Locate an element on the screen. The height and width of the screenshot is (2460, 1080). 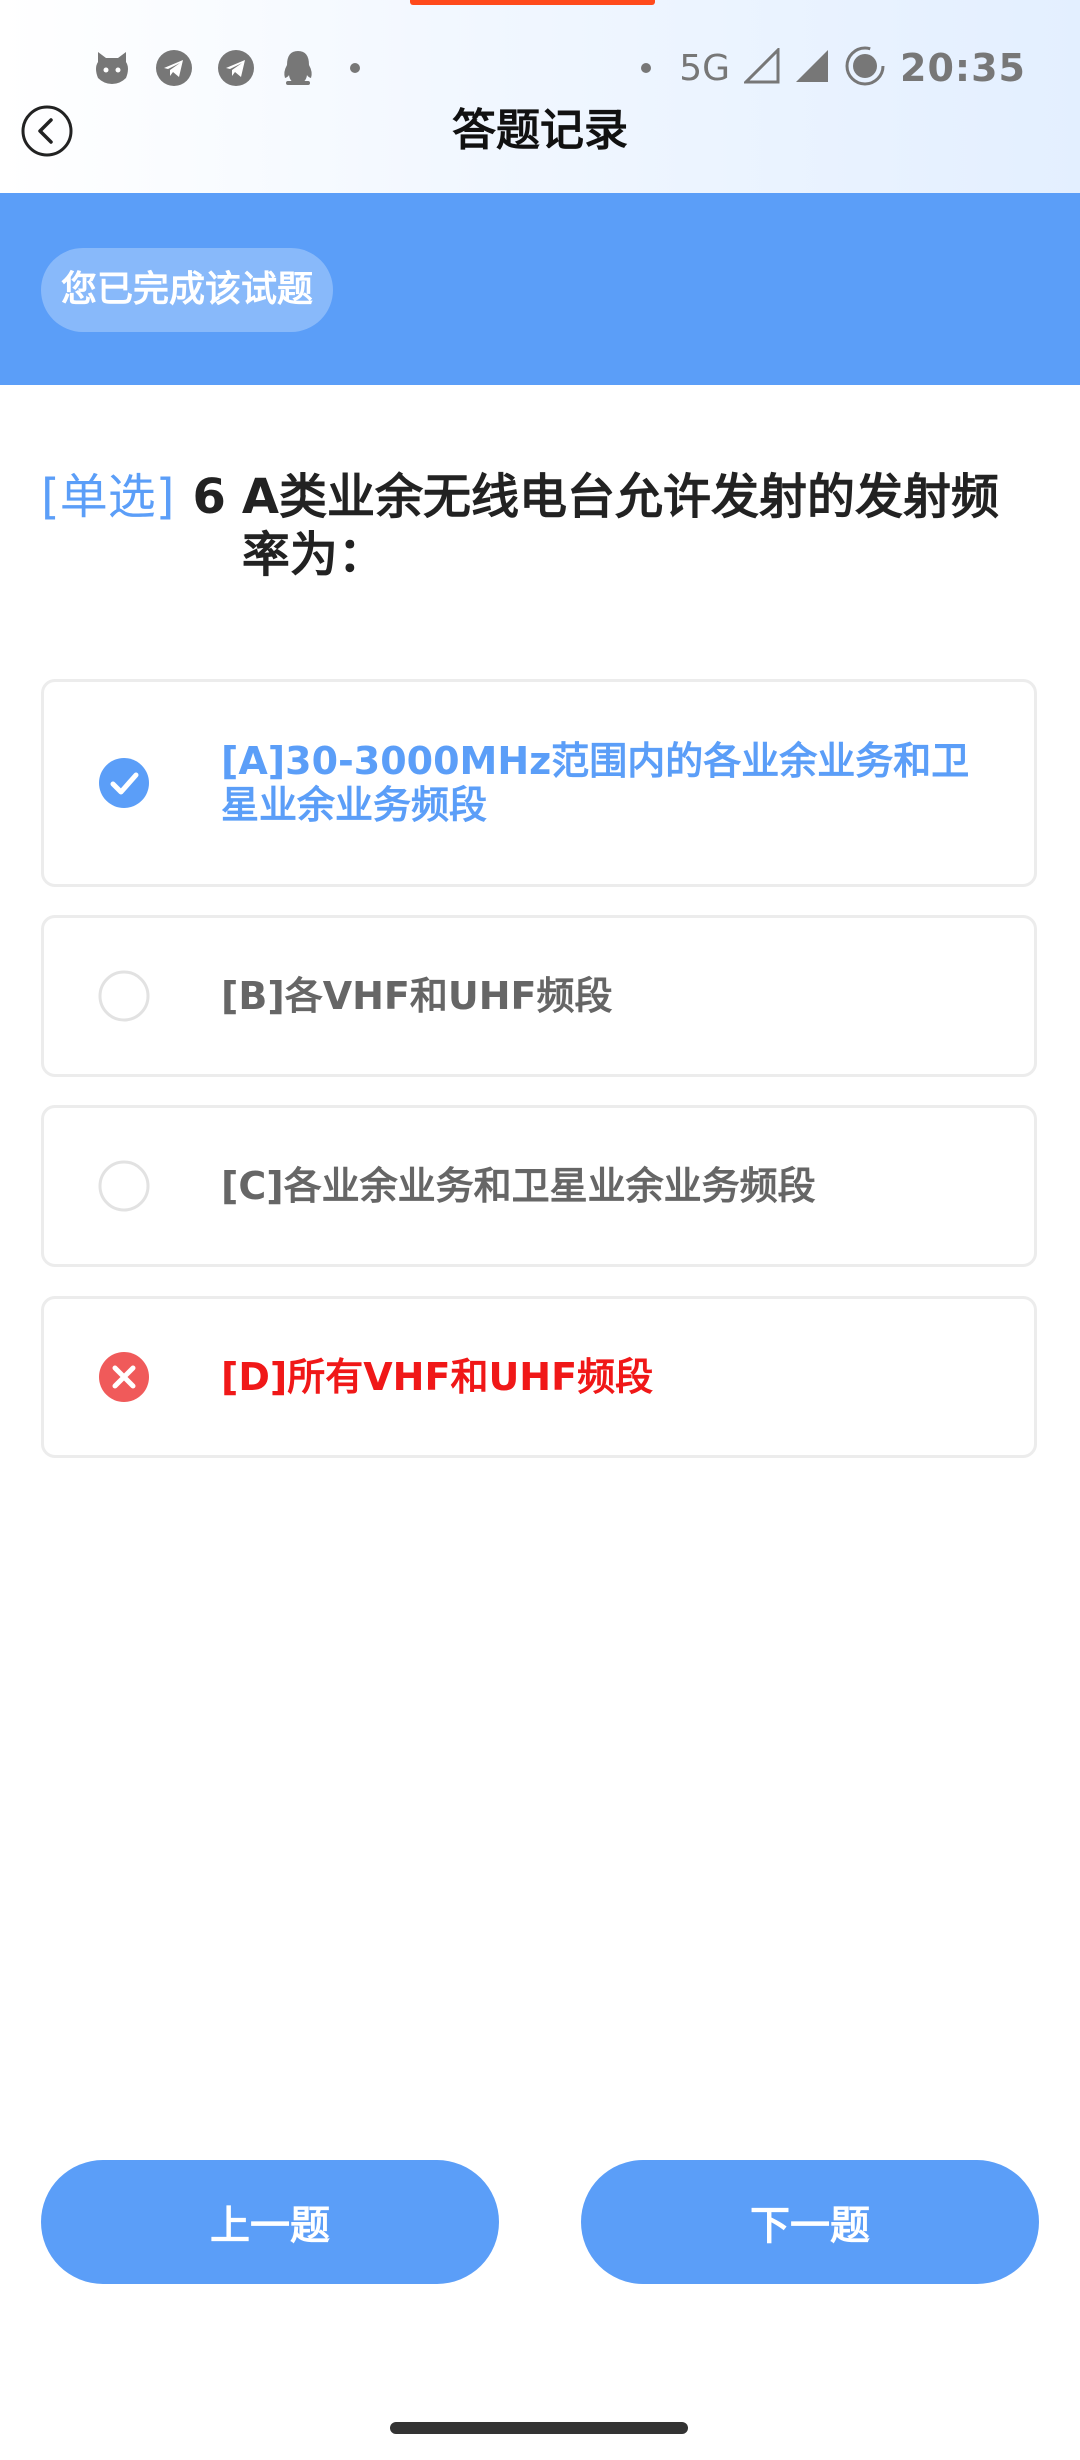
option-a: [A]30-3000MHz范围内的各业余业务和卫星业余业务频段 is located at coordinates (539, 783).